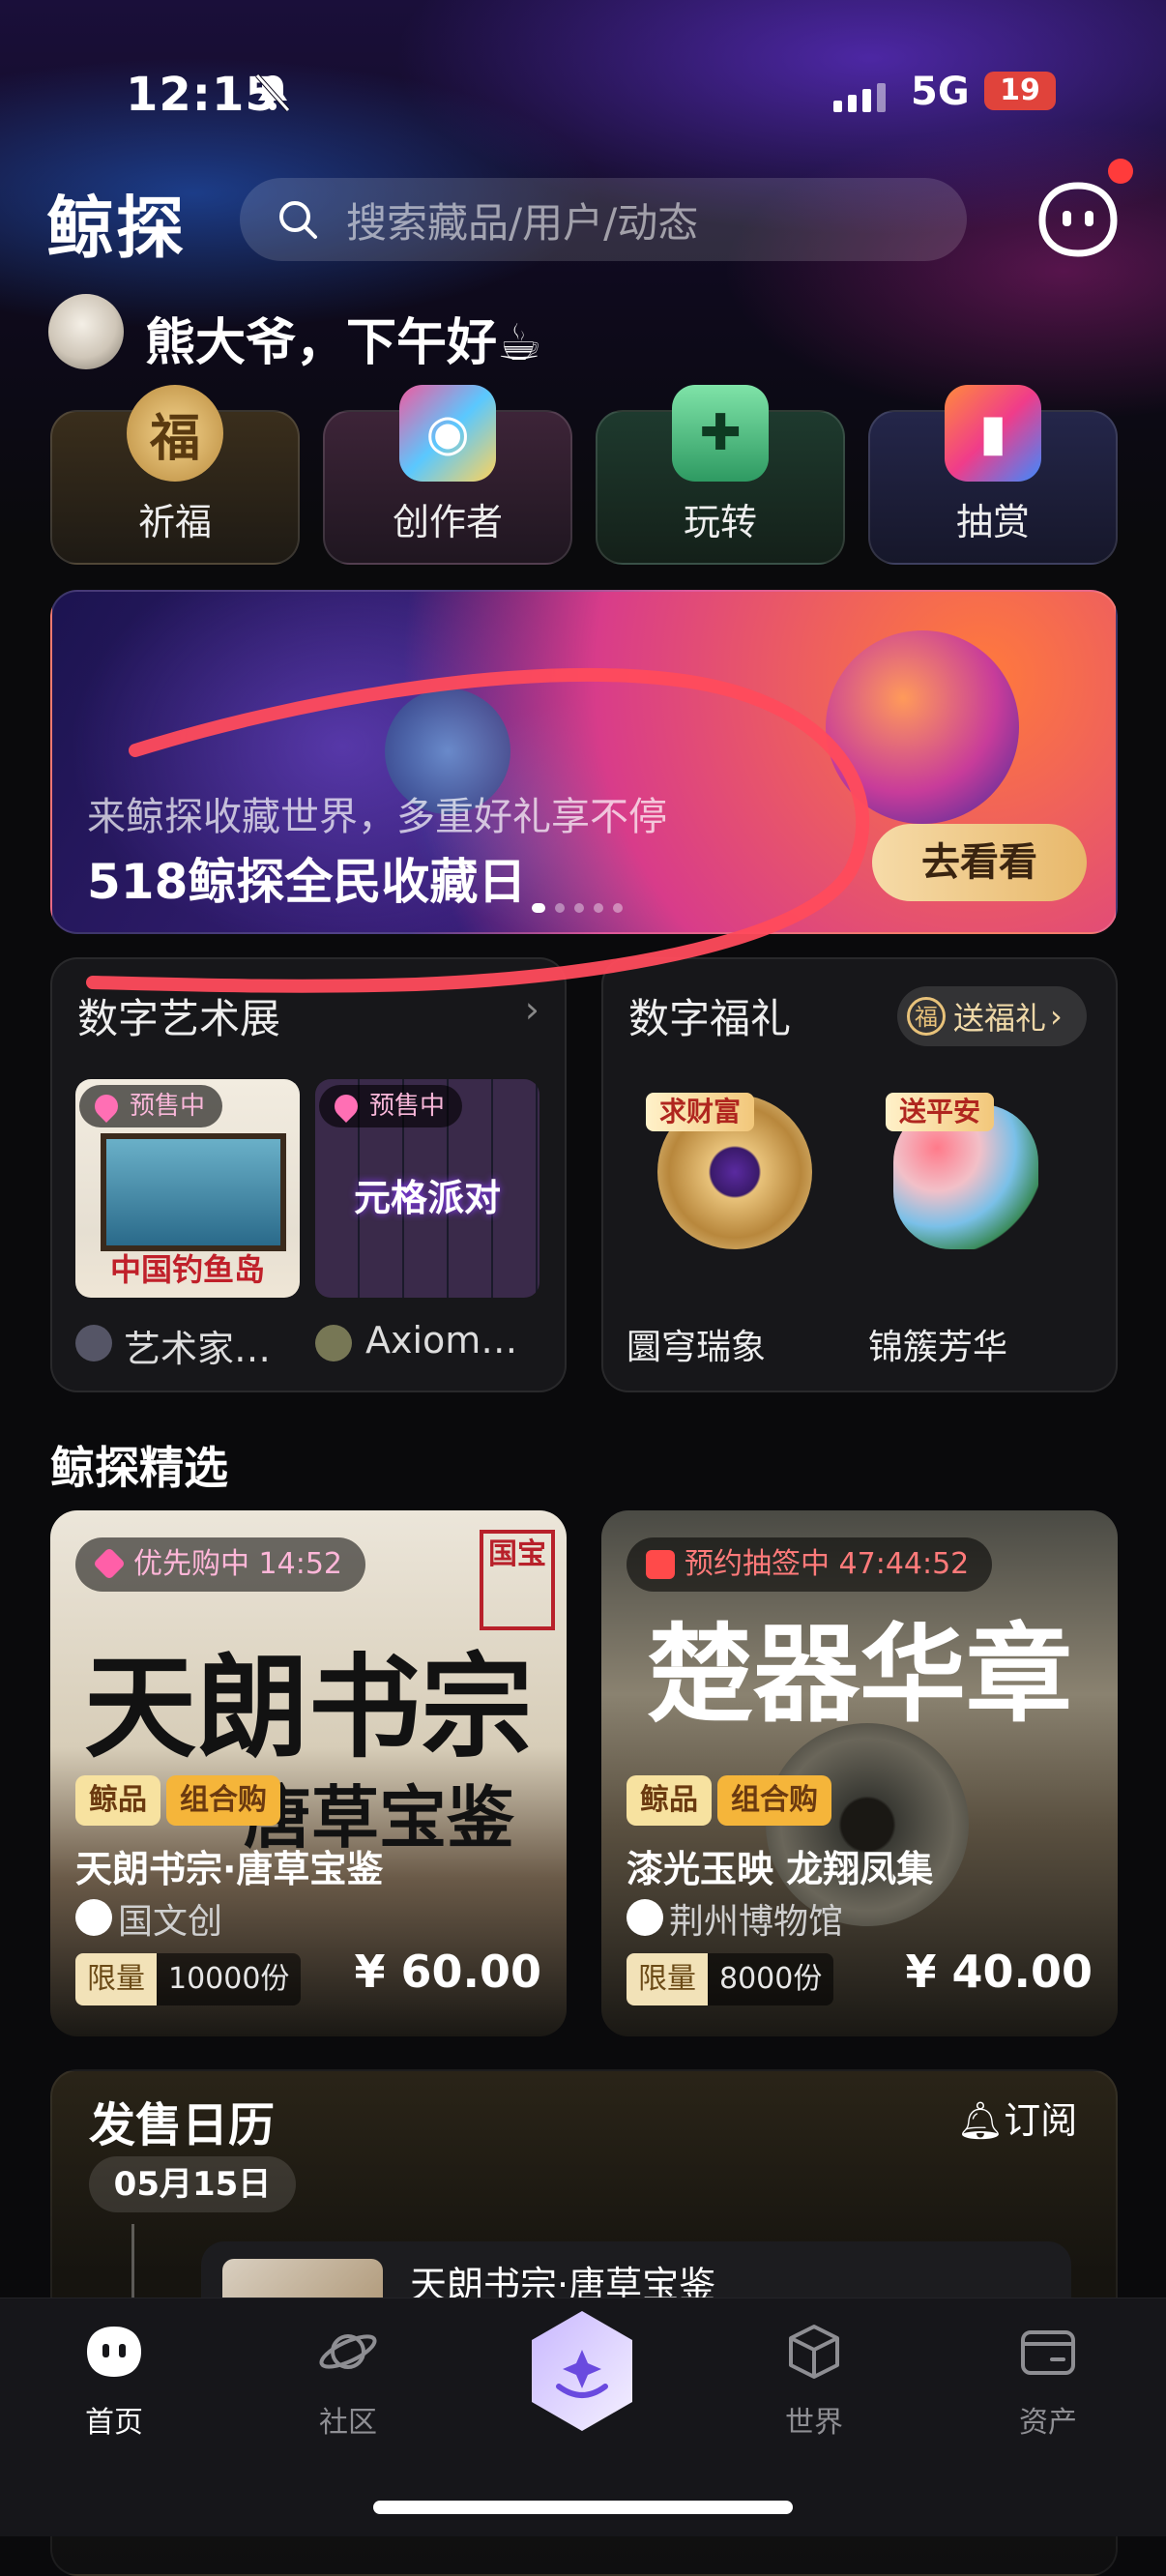  What do you see at coordinates (582, 2373) in the screenshot?
I see `center-create-button` at bounding box center [582, 2373].